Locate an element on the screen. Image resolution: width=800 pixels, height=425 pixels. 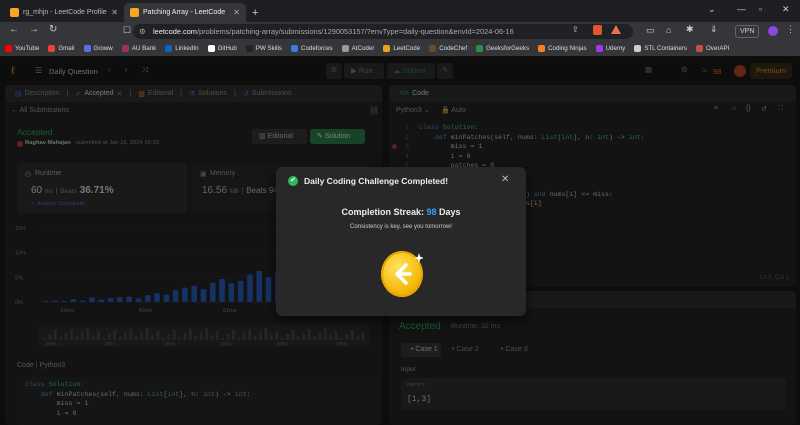
bookmark-item: STL Containers is located at coordinates (660, 48).